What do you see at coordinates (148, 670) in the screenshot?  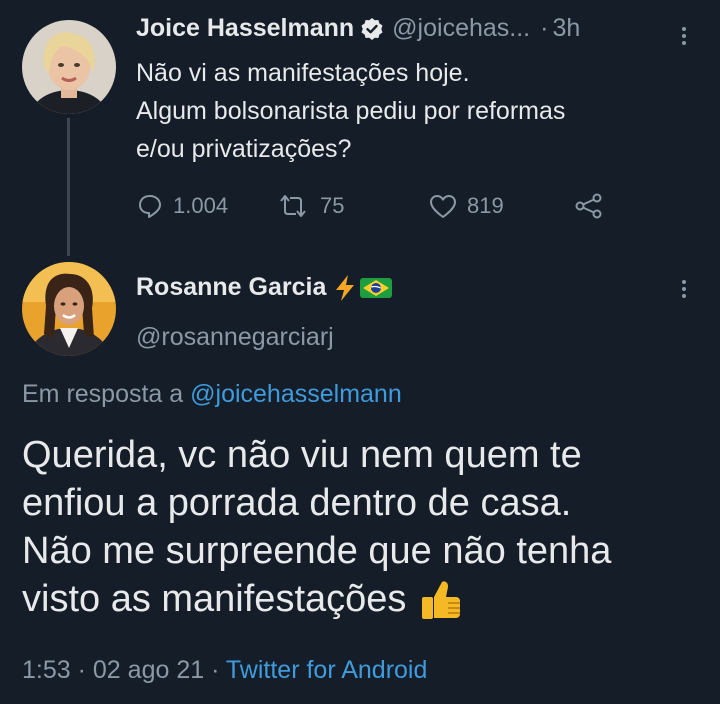 I see `tweet2-date: 02 ago 21` at bounding box center [148, 670].